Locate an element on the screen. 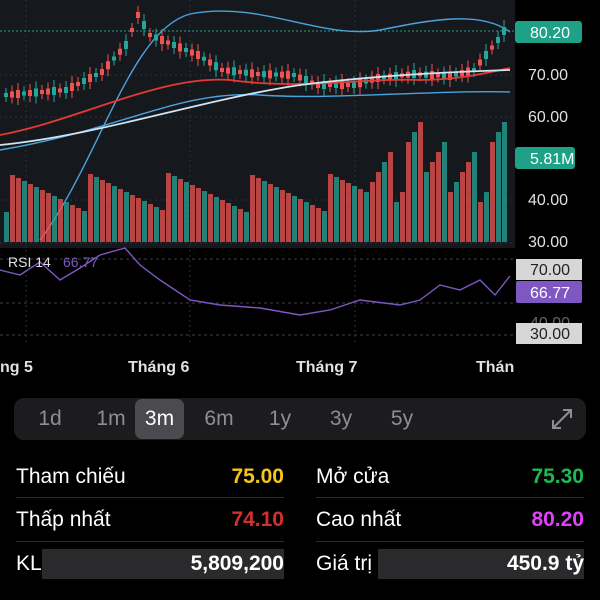  timeframe-1m: 1m is located at coordinates (111, 419).